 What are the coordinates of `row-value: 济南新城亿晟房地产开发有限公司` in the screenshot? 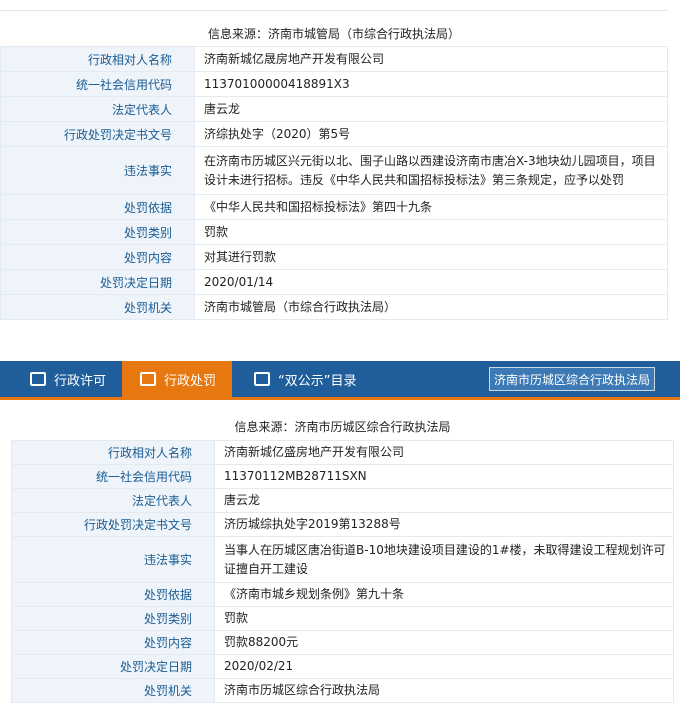 It's located at (431, 59).